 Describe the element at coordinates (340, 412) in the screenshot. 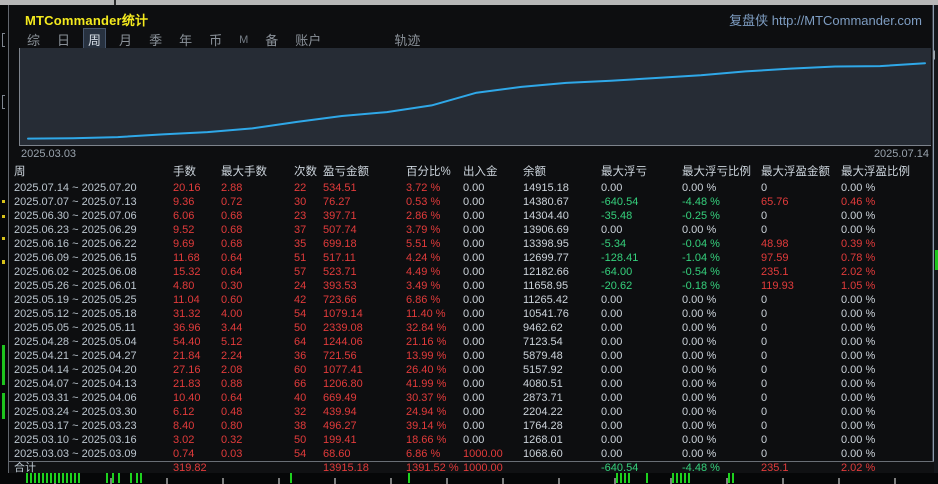

I see `cell: 439.94` at that location.